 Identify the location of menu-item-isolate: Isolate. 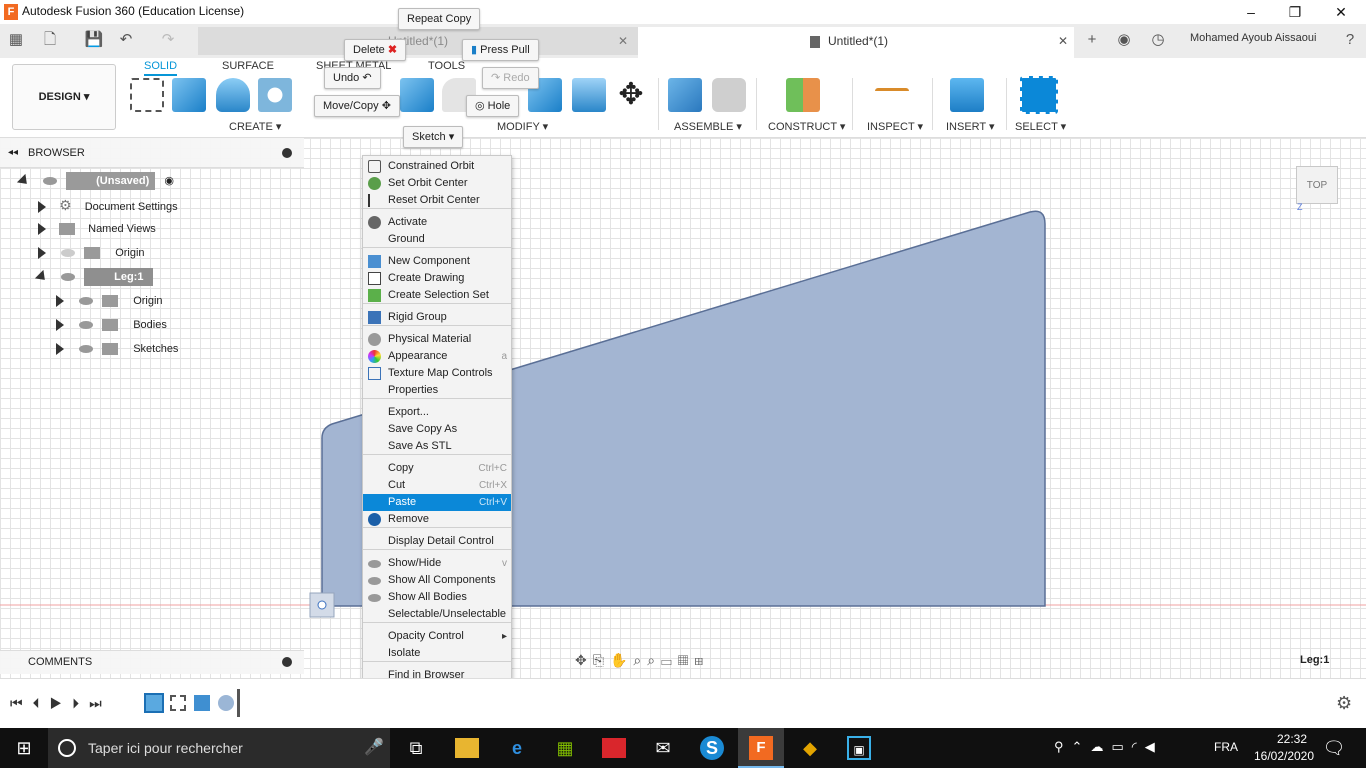
(437, 653).